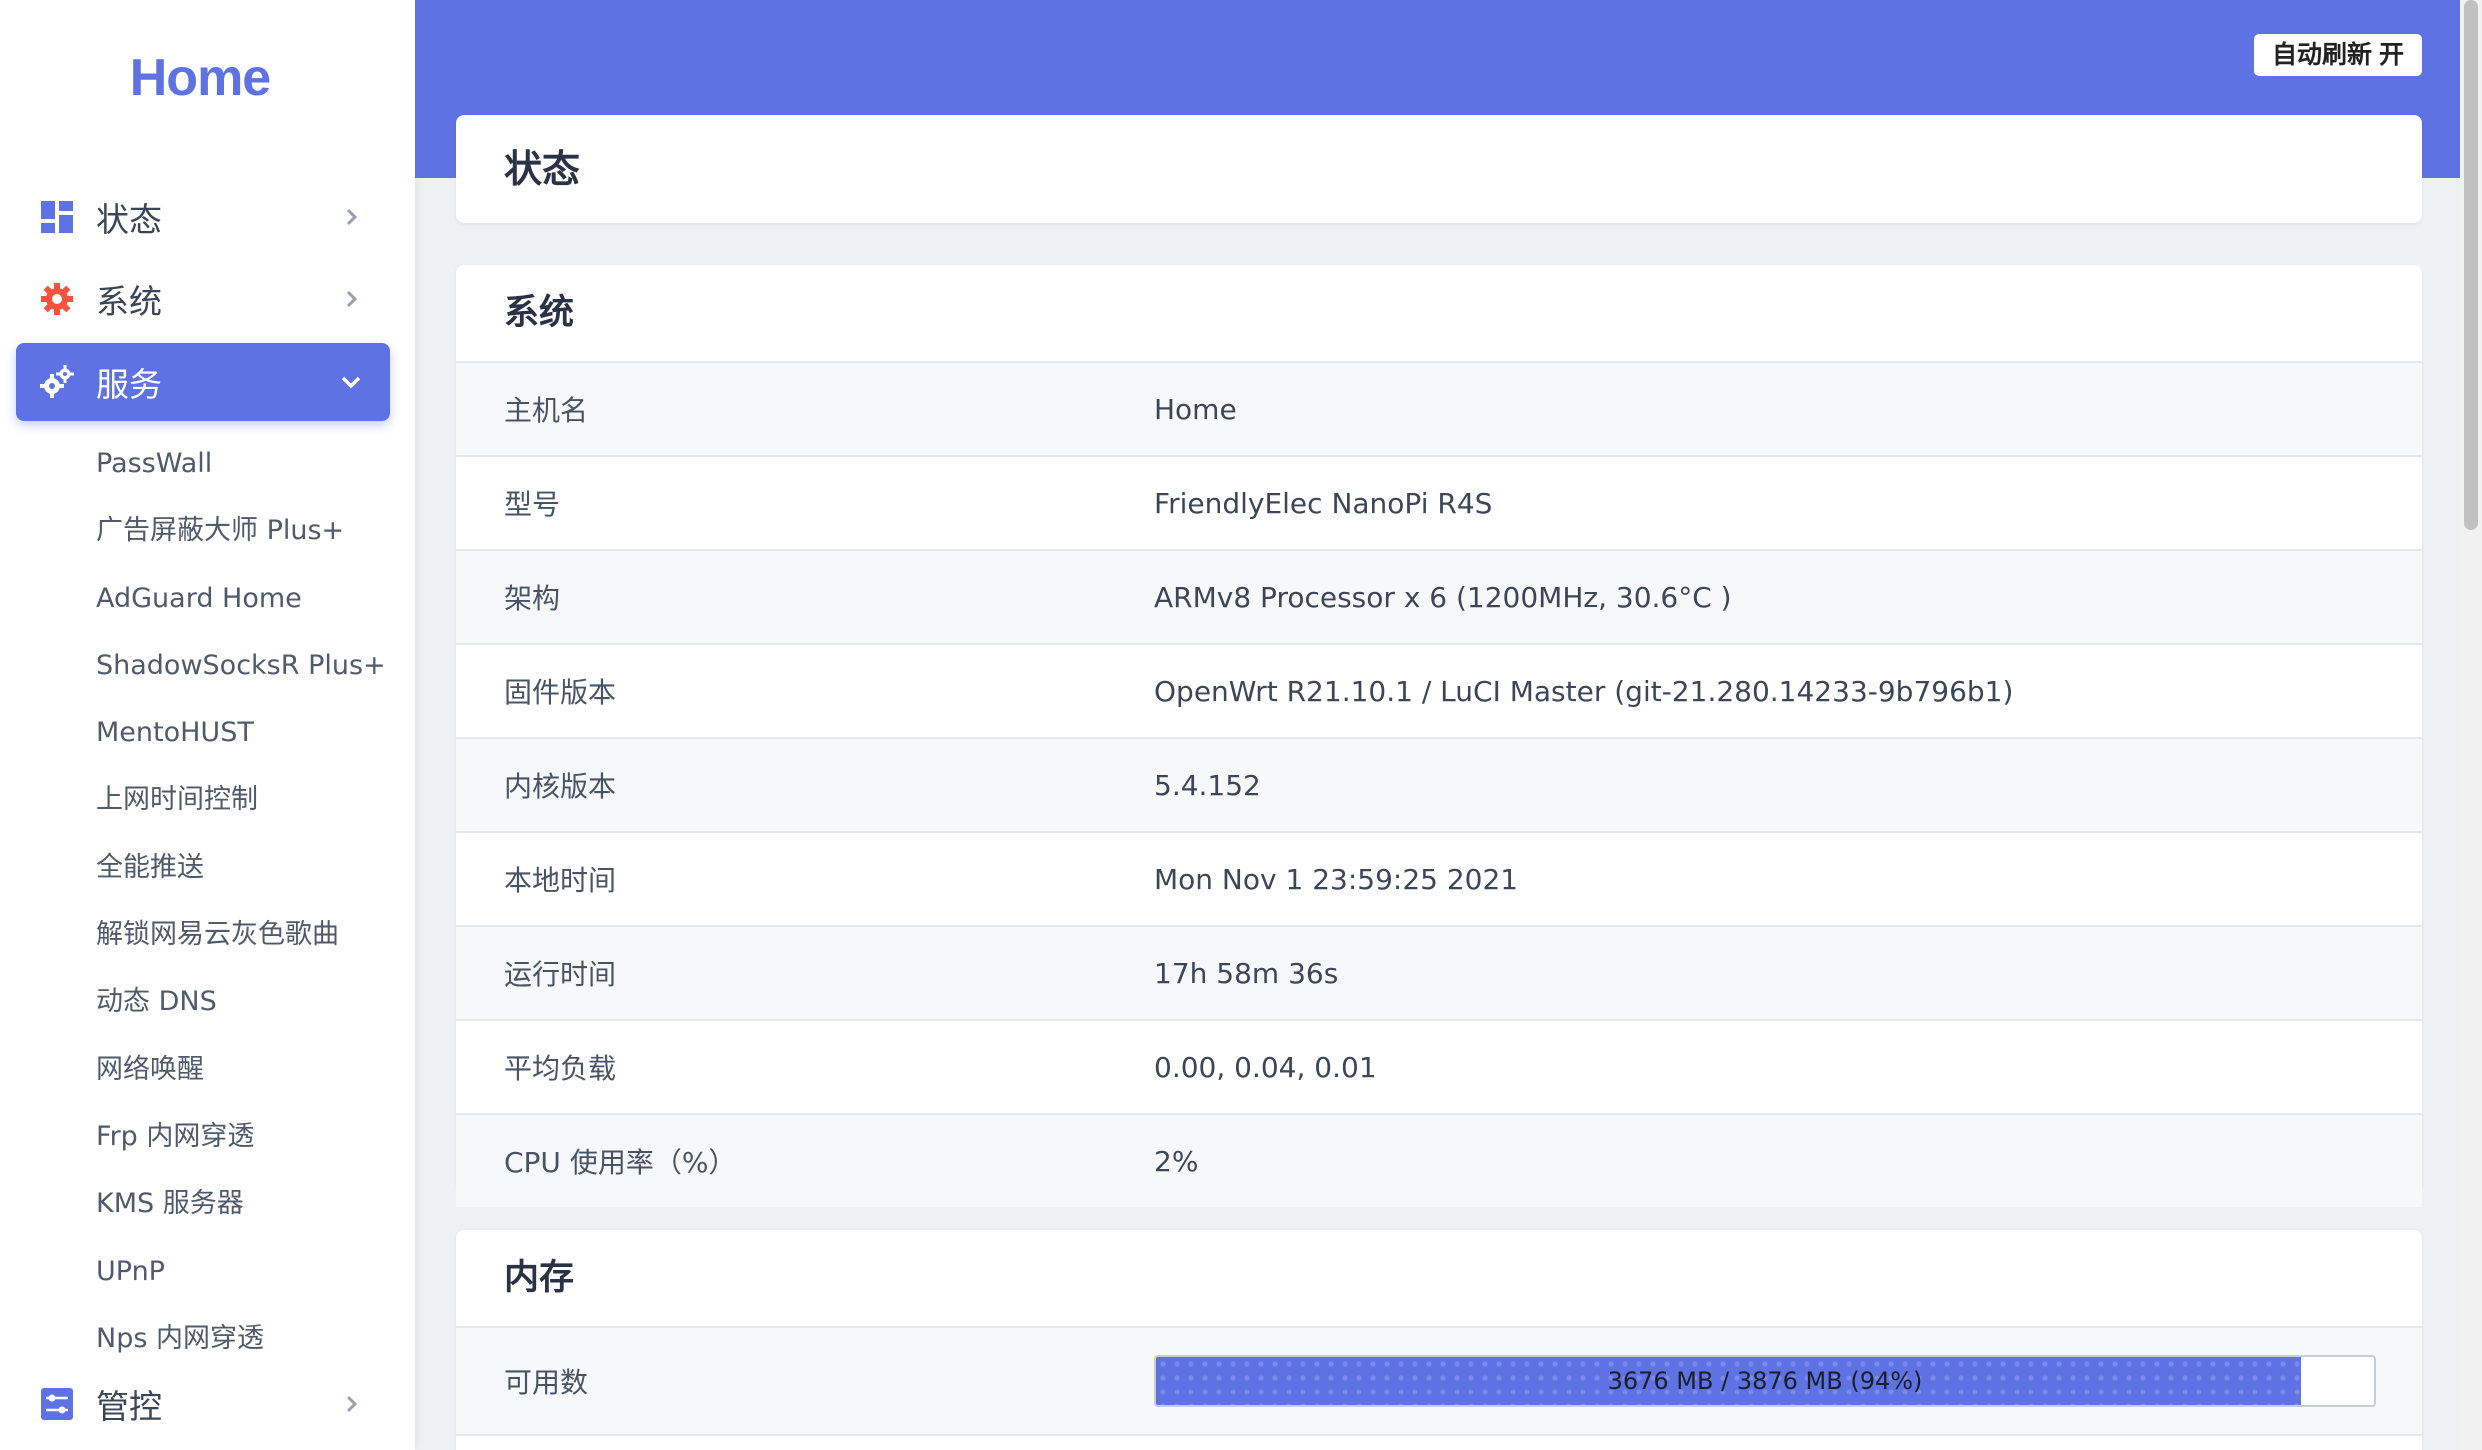  Describe the element at coordinates (560, 692) in the screenshot. I see `row-key: 固件版本` at that location.